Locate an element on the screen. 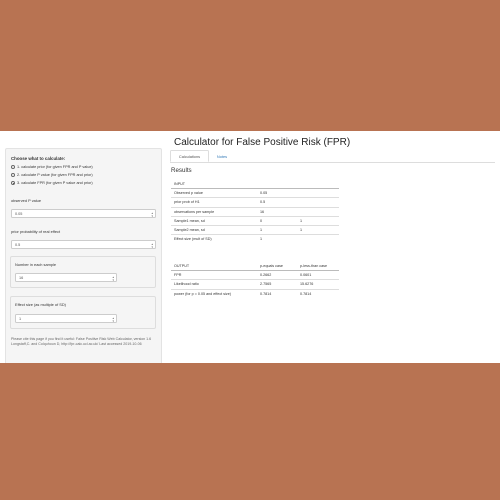  table-row: Sample2 mean, sd 1 1 is located at coordinates (255, 229).